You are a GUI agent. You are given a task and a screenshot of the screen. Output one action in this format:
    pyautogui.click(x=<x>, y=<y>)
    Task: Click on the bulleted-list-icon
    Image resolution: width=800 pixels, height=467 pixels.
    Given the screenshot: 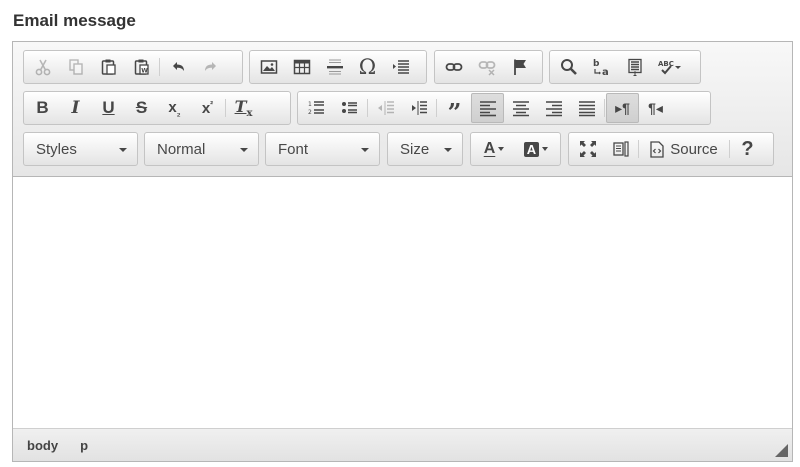 What is the action you would take?
    pyautogui.click(x=349, y=108)
    